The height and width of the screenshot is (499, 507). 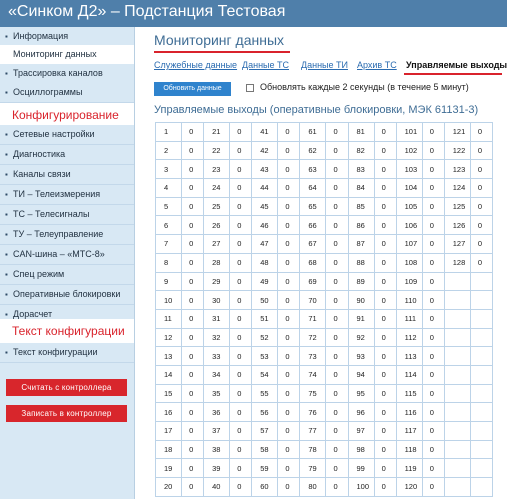 What do you see at coordinates (313, 188) in the screenshot?
I see `output-number-cell: 64` at bounding box center [313, 188].